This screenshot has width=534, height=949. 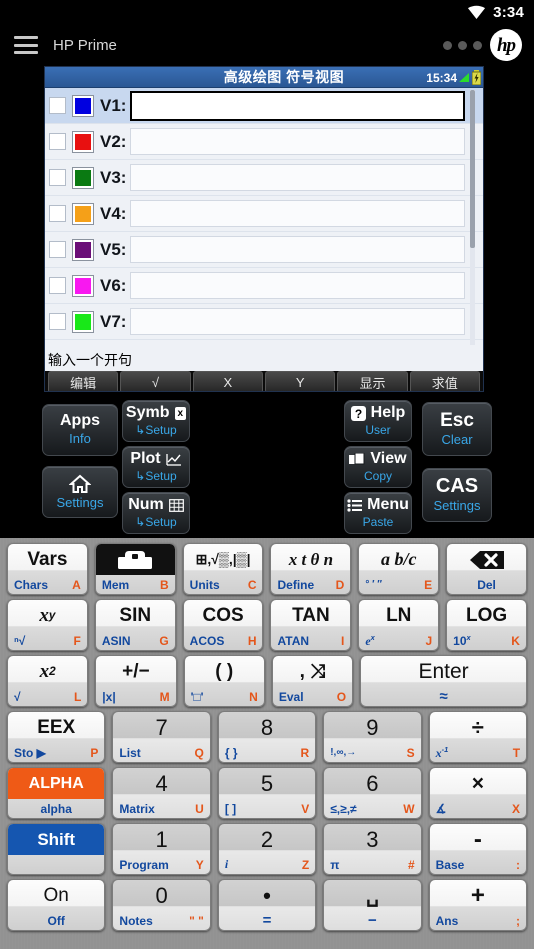 What do you see at coordinates (478, 793) in the screenshot?
I see `multiply-key: × ∡ X` at bounding box center [478, 793].